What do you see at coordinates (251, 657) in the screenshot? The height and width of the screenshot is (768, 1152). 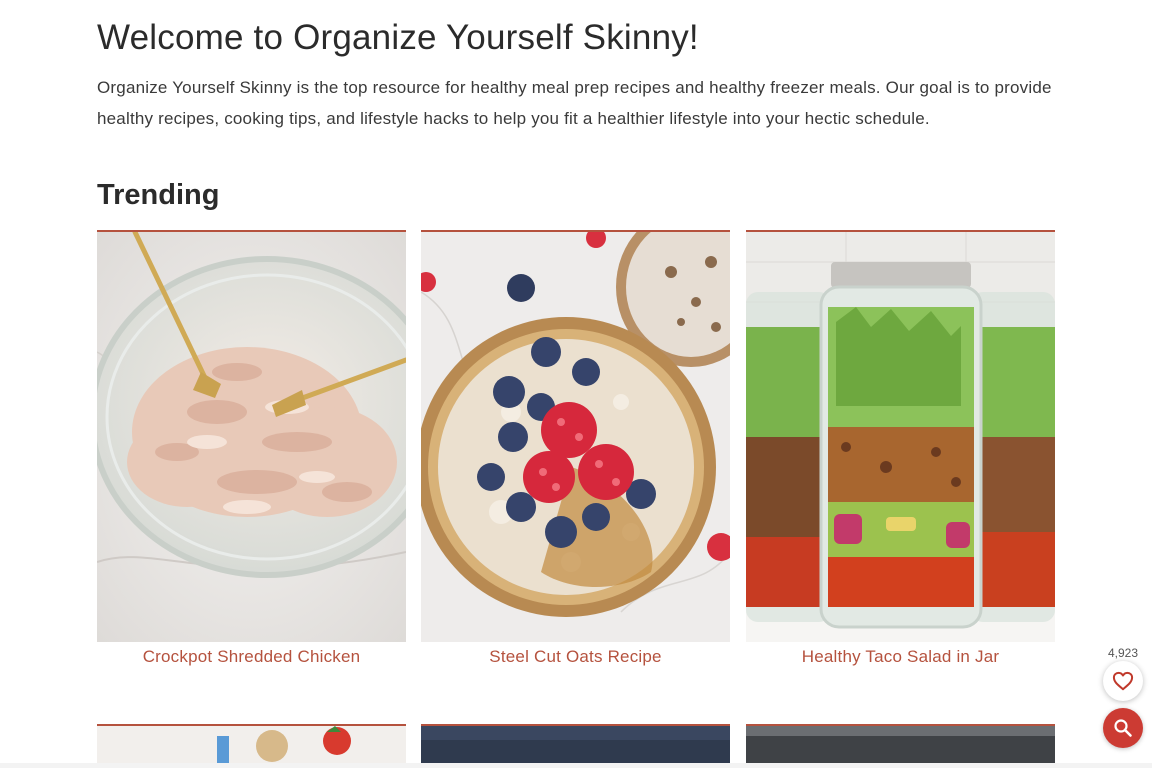 I see `recipe-link-shredded-chicken: Crockpot Shredded Chicken` at bounding box center [251, 657].